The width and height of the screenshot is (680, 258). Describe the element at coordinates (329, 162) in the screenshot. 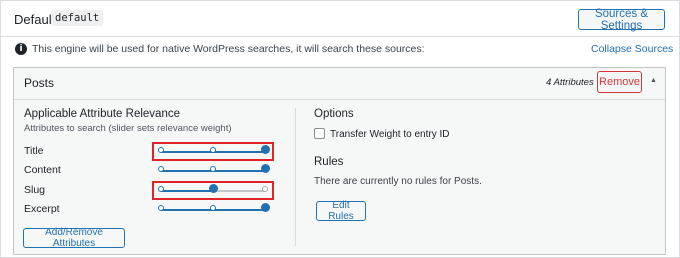

I see `rules-heading: Rules` at that location.